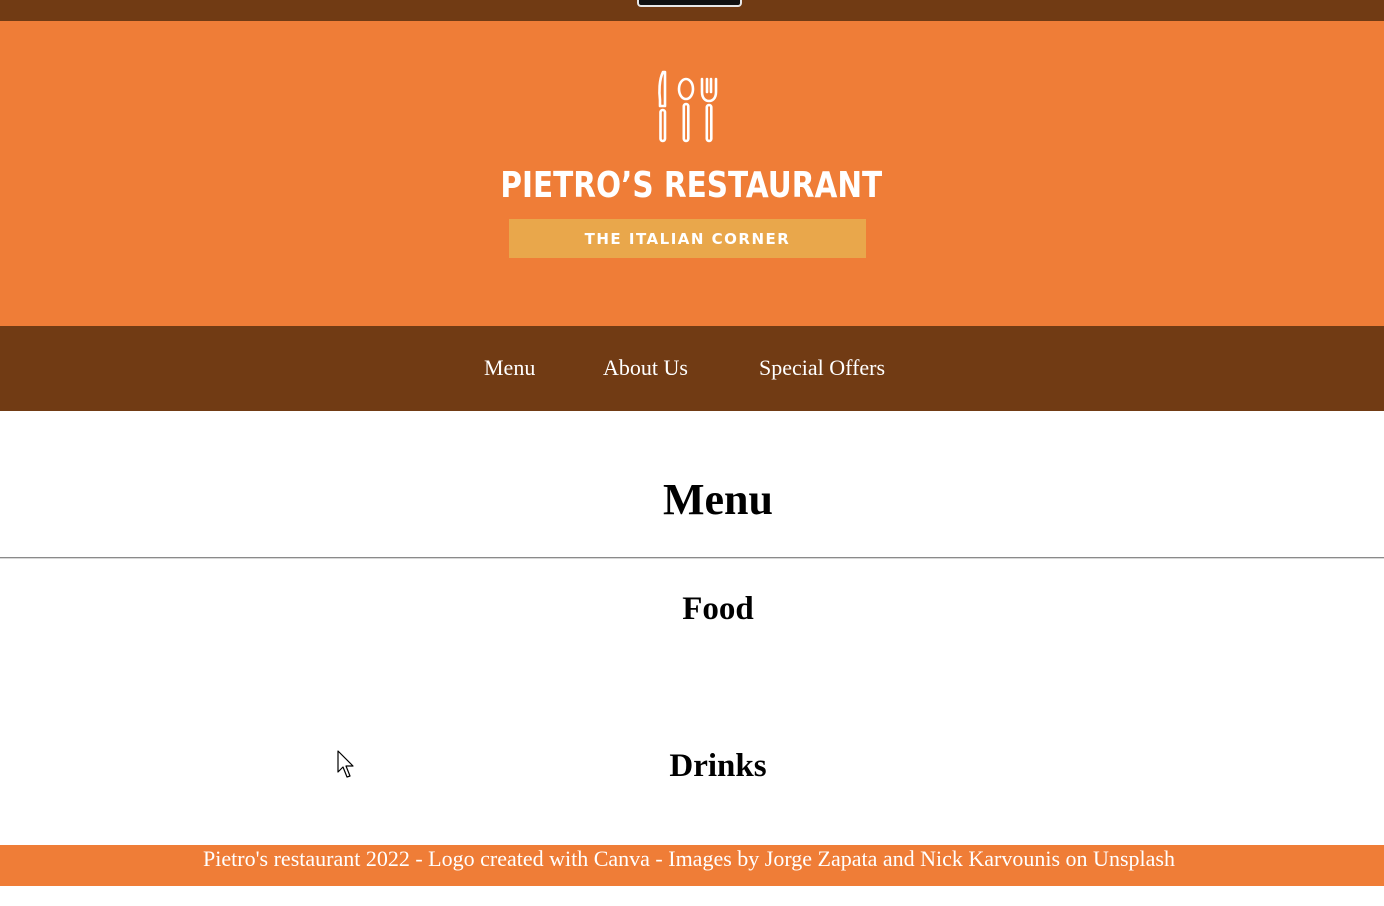 This screenshot has width=1384, height=906. I want to click on restaurant-tagline: THE ITALIAN CORNER, so click(687, 238).